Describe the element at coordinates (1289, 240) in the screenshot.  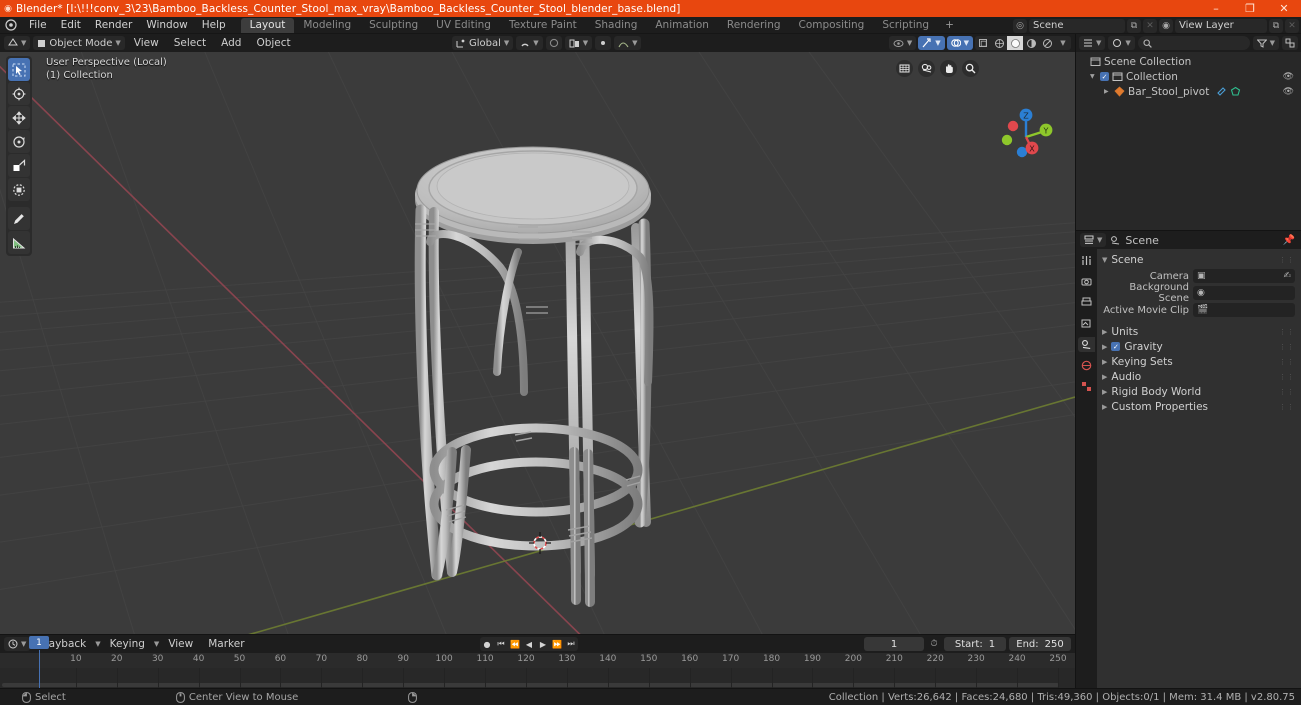
I see `pin-icon: 📌` at that location.